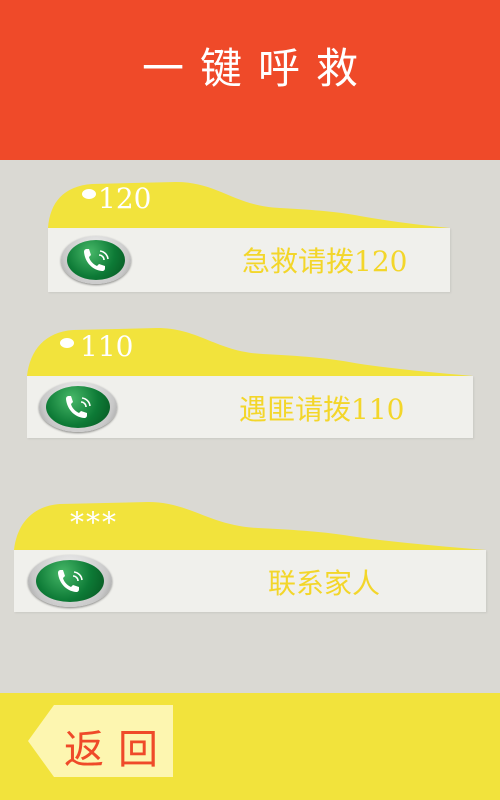  I want to click on call-label: 急救请拨120, so click(325, 261).